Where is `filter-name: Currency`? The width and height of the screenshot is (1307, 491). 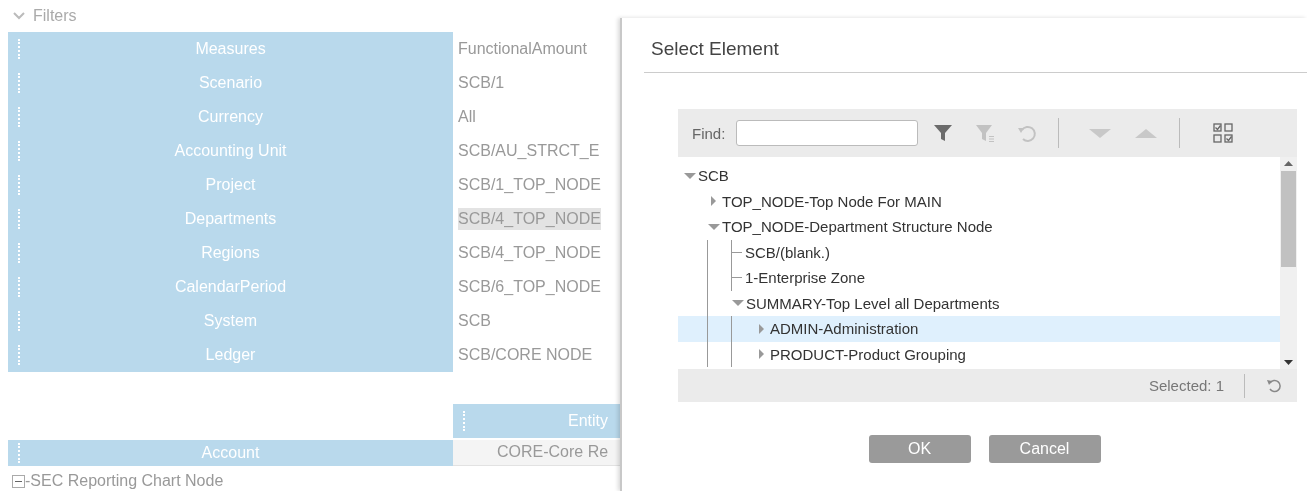
filter-name: Currency is located at coordinates (230, 117).